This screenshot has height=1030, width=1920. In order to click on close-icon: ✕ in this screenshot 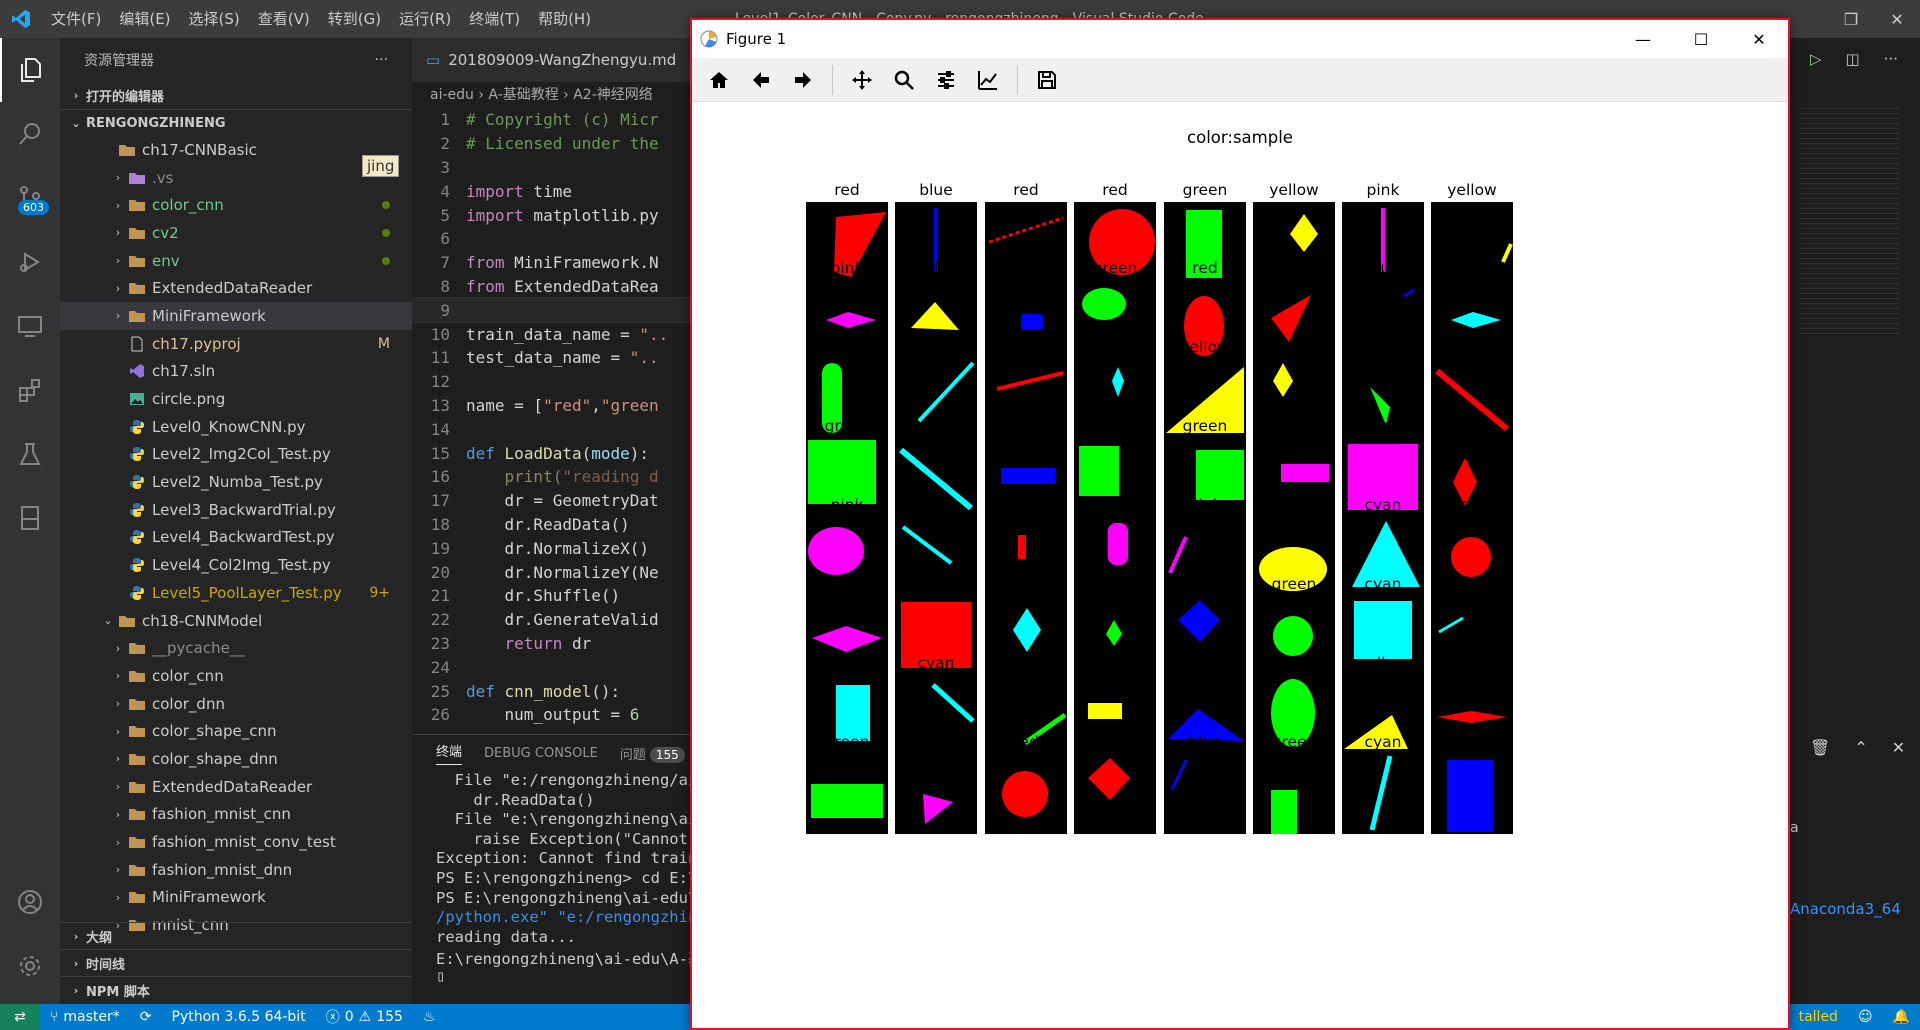, I will do `click(1759, 39)`.